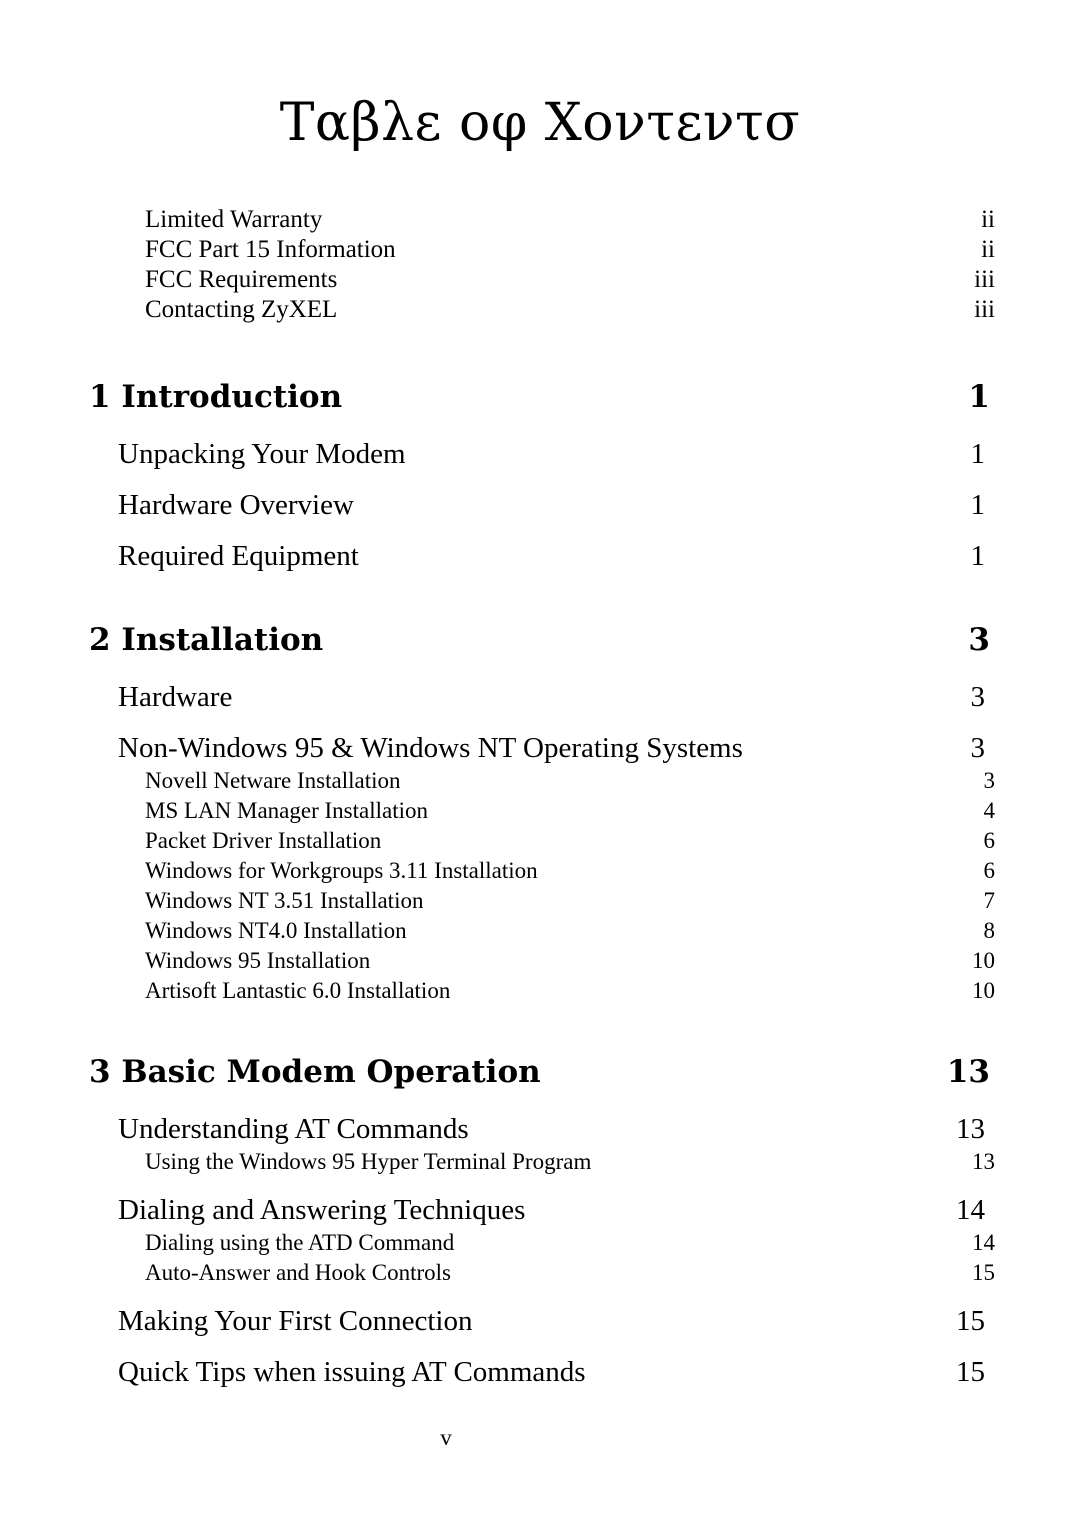 This screenshot has height=1529, width=1080. What do you see at coordinates (540, 250) in the screenshot?
I see `toc-front-matter-entry: FCC Part 15 Information ii` at bounding box center [540, 250].